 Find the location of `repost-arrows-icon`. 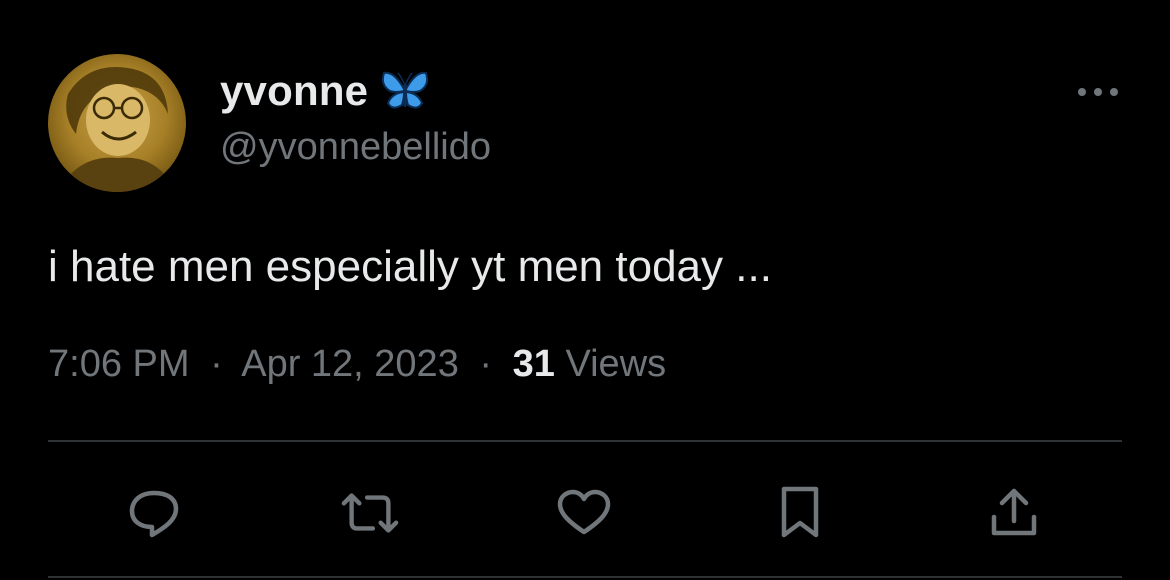

repost-arrows-icon is located at coordinates (370, 513).